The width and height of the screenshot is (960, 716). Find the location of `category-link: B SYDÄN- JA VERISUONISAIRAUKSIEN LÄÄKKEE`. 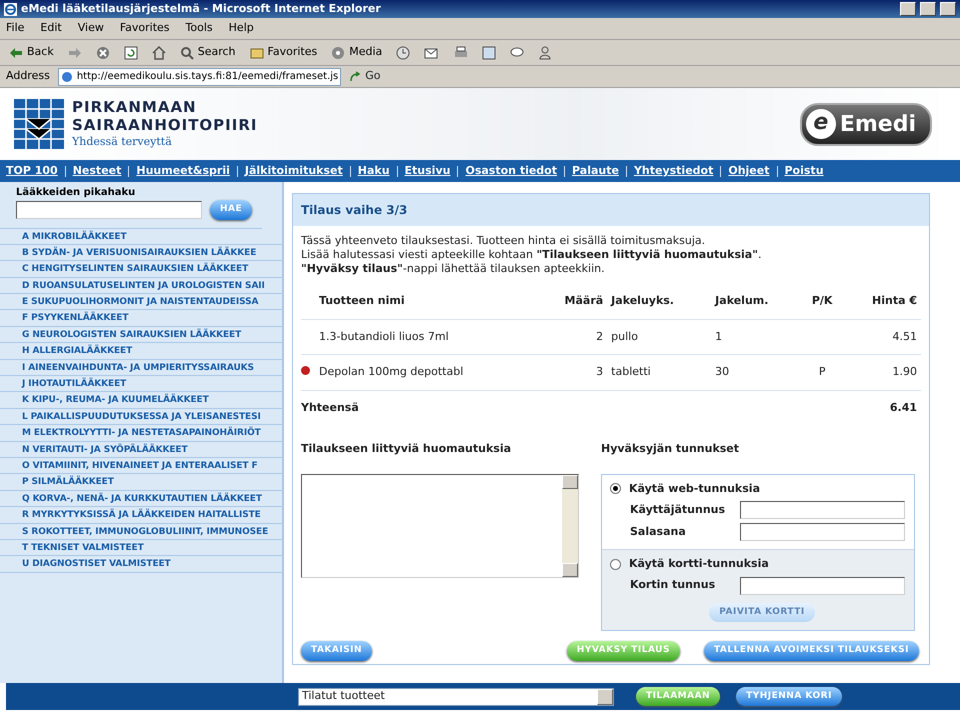

category-link: B SYDÄN- JA VERISUONISAIRAUKSIEN LÄÄKKEE is located at coordinates (141, 253).